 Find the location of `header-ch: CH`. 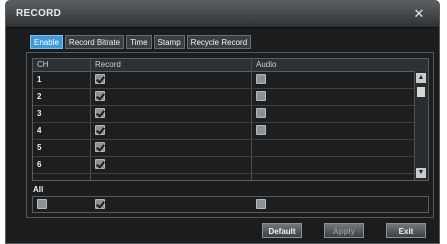

header-ch: CH is located at coordinates (43, 64).